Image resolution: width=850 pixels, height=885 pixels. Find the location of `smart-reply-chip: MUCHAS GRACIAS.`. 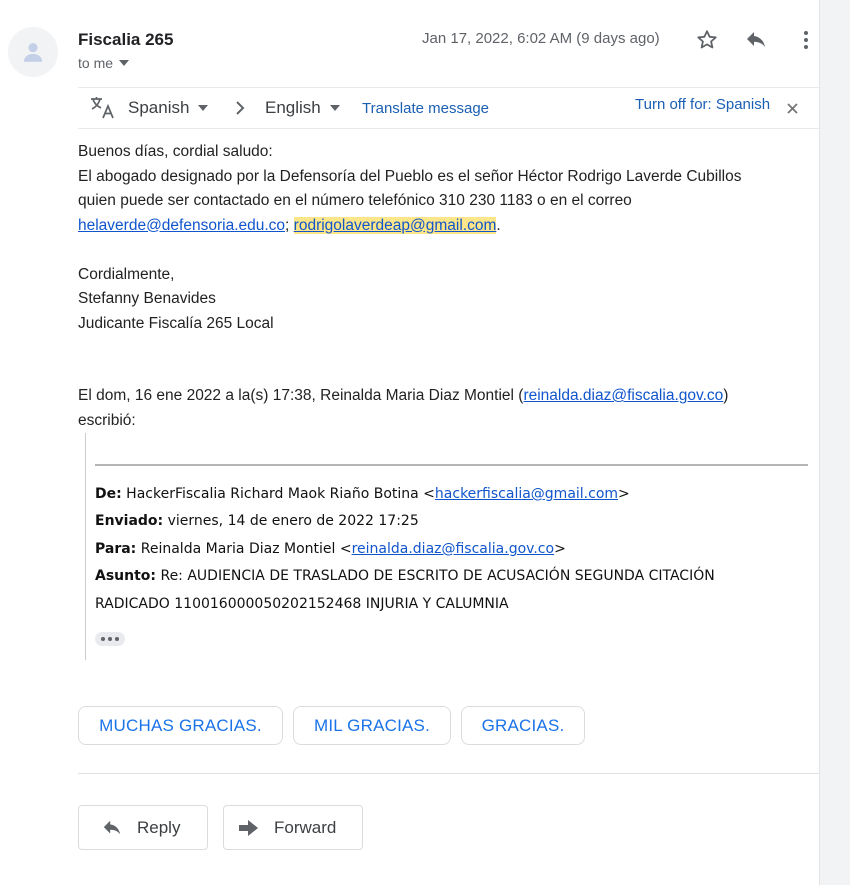

smart-reply-chip: MUCHAS GRACIAS. is located at coordinates (180, 725).